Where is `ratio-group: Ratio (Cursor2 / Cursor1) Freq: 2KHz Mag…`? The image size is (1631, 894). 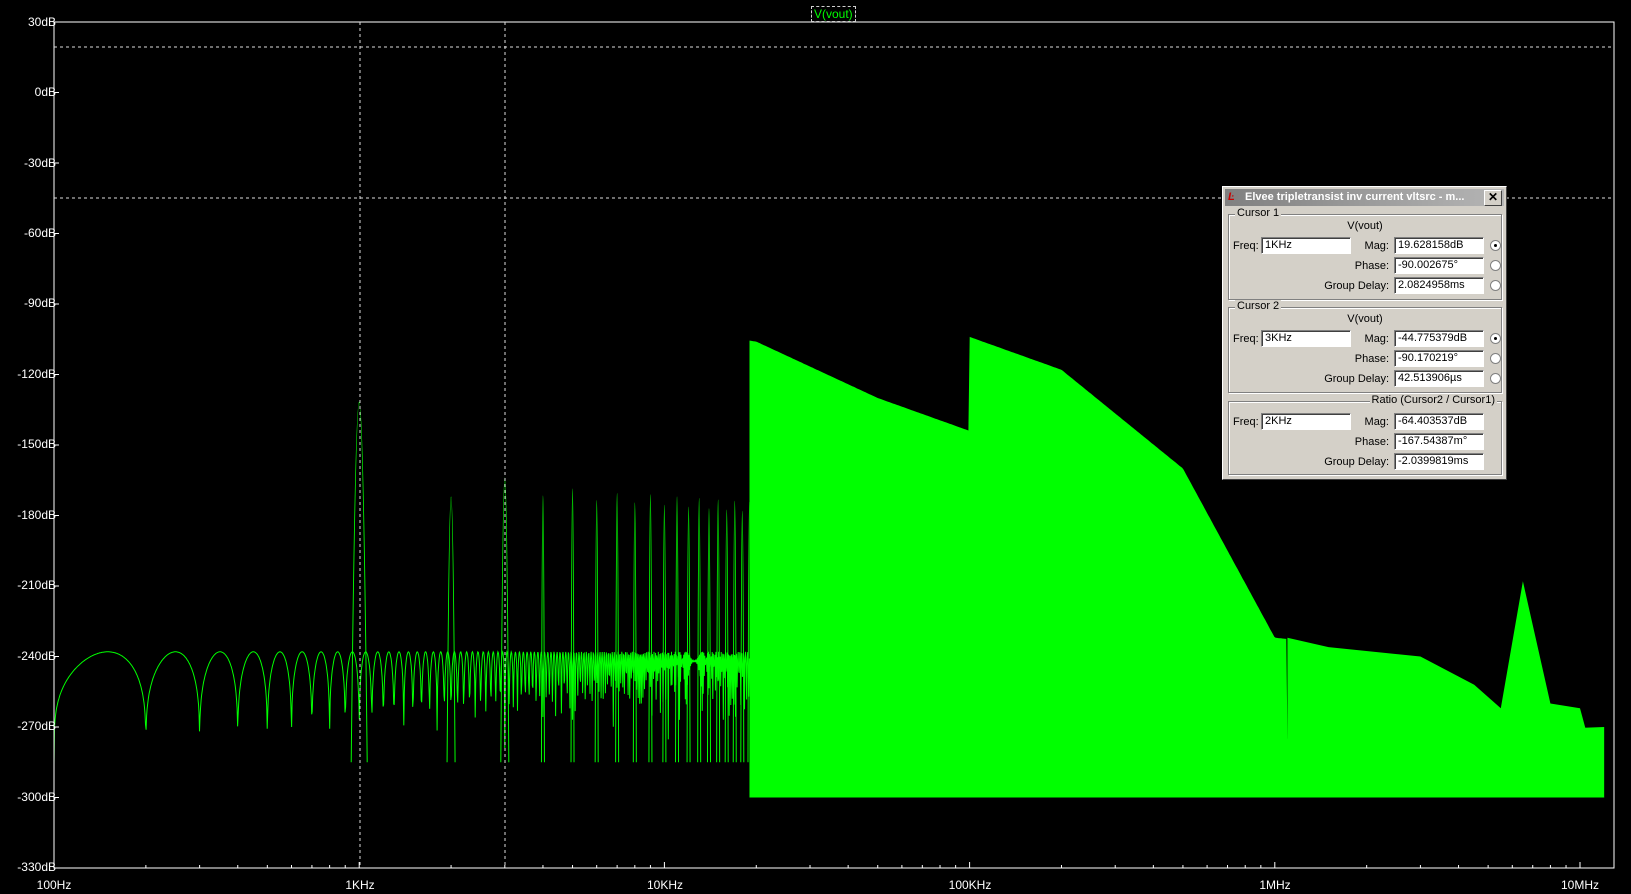
ratio-group: Ratio (Cursor2 / Cursor1) Freq: 2KHz Mag… is located at coordinates (1365, 434).